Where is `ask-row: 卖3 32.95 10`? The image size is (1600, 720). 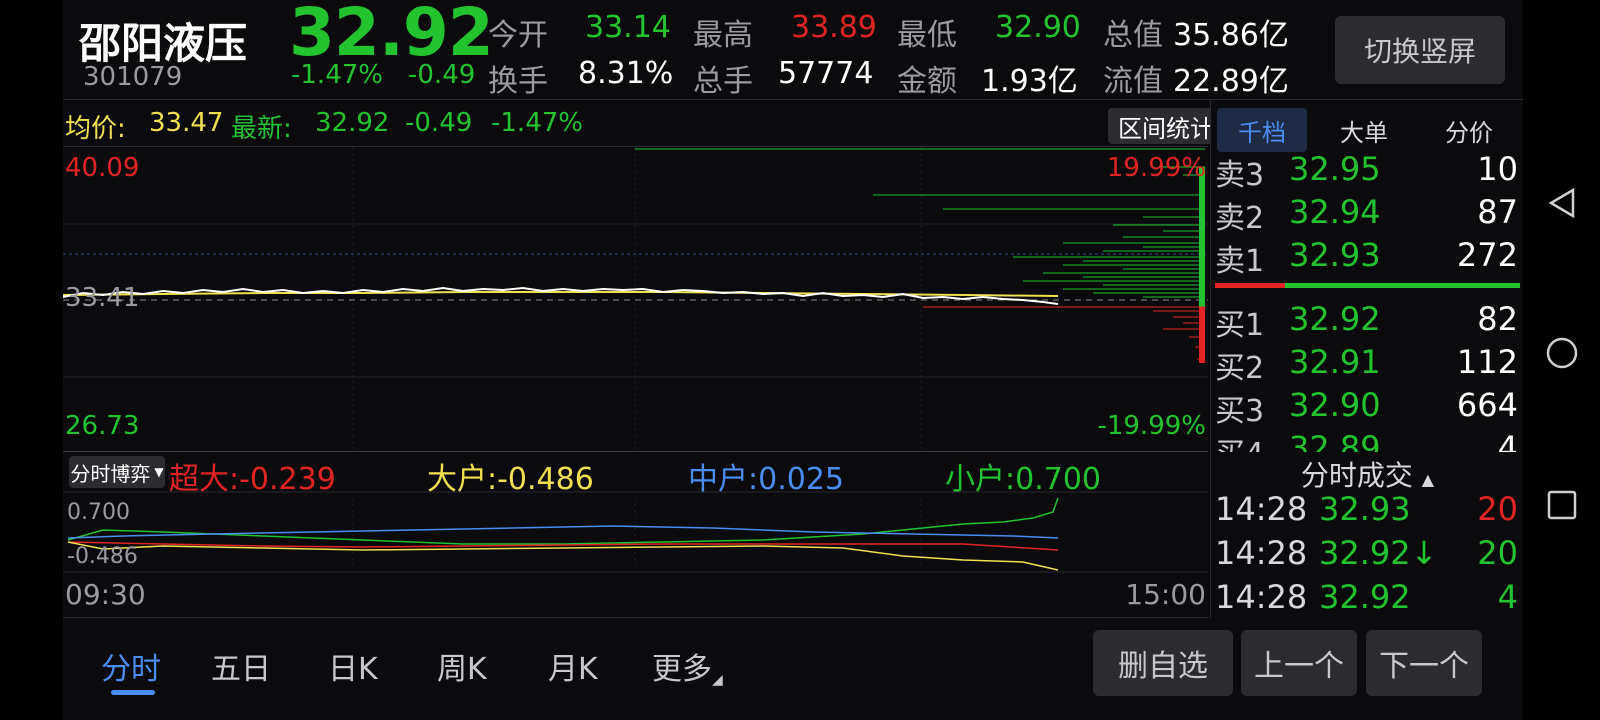
ask-row: 卖3 32.95 10 is located at coordinates (1367, 171).